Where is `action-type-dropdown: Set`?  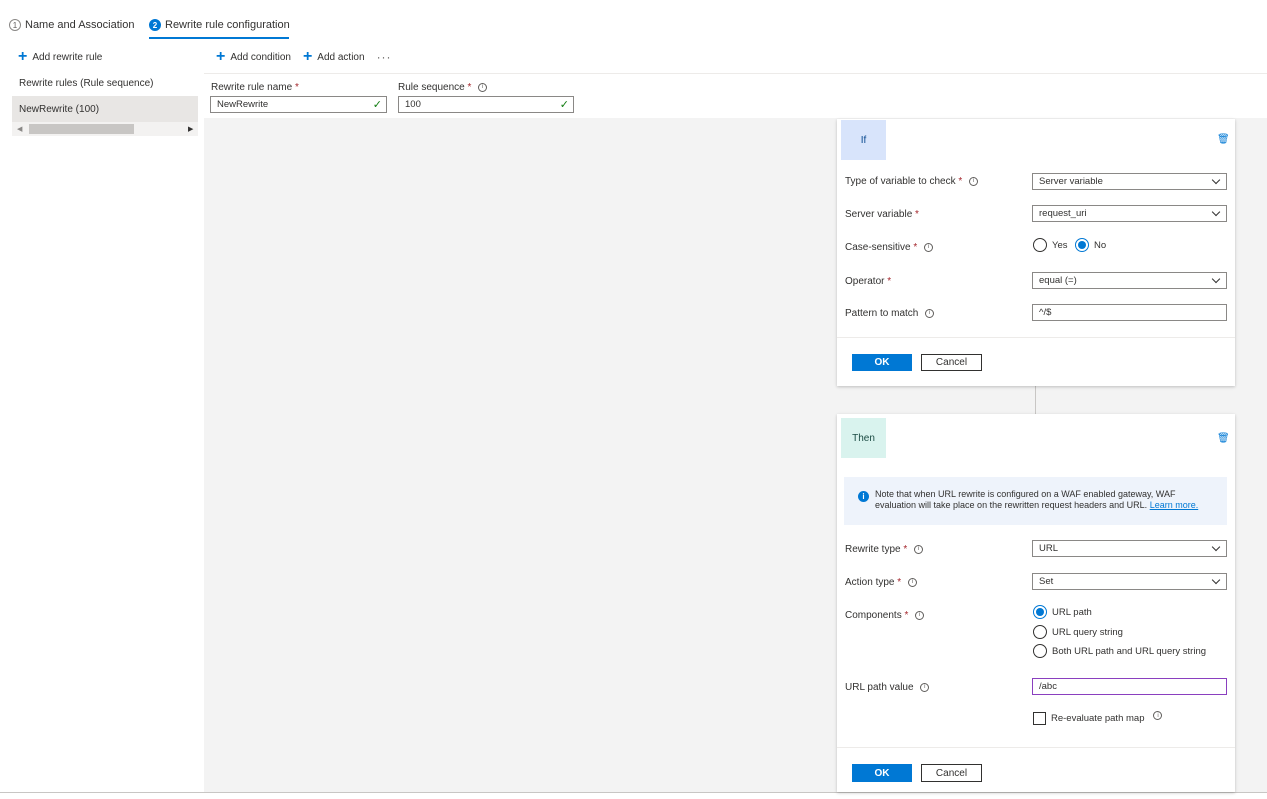 action-type-dropdown: Set is located at coordinates (1129, 581).